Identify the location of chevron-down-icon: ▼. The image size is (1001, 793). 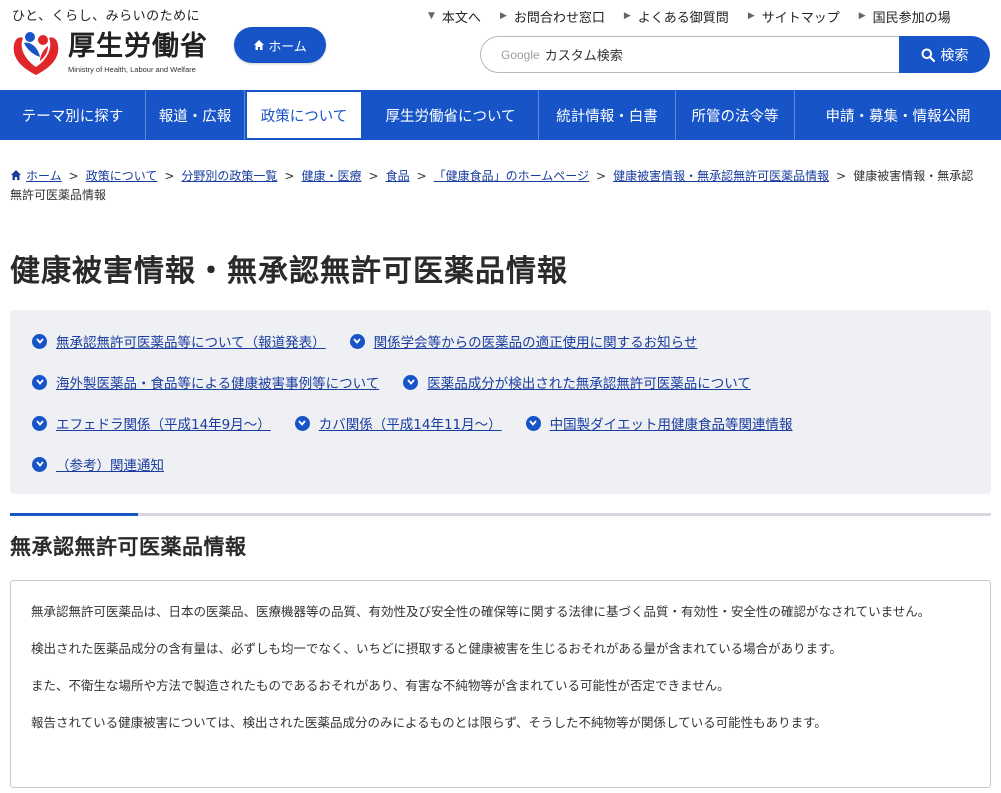
(431, 15).